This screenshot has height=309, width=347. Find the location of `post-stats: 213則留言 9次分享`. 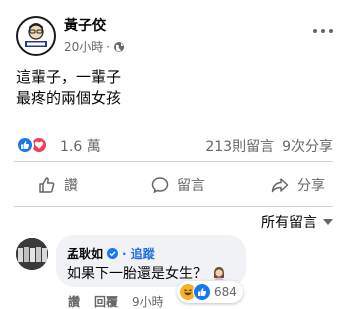

post-stats: 213則留言 9次分享 is located at coordinates (269, 146).